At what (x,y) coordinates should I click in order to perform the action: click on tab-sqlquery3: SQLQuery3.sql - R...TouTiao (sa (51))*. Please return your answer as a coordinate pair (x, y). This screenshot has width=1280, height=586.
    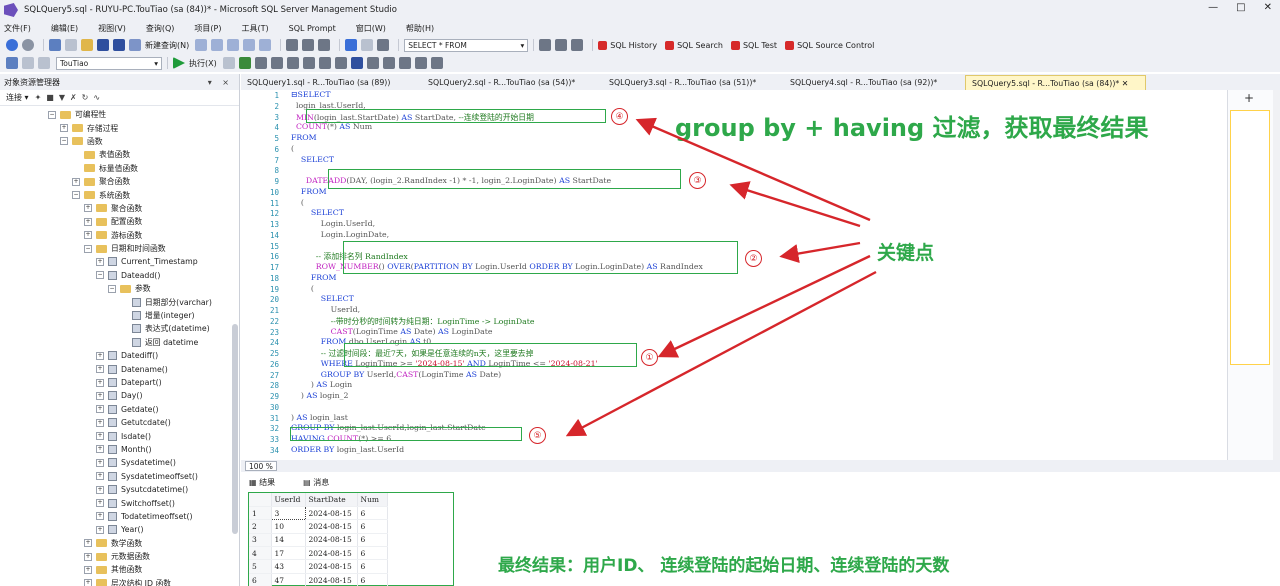
    Looking at the image, I should click on (693, 82).